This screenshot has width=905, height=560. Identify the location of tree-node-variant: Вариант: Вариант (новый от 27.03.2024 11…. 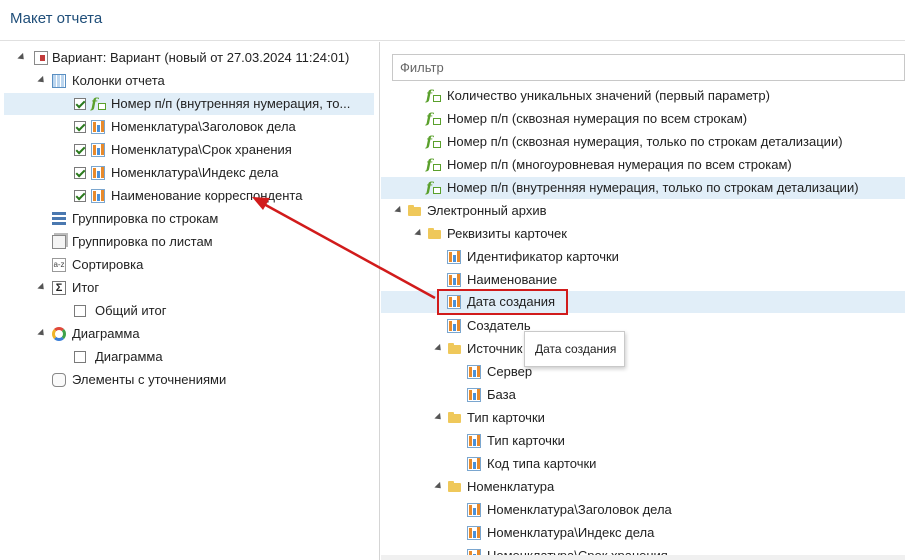
(190, 58).